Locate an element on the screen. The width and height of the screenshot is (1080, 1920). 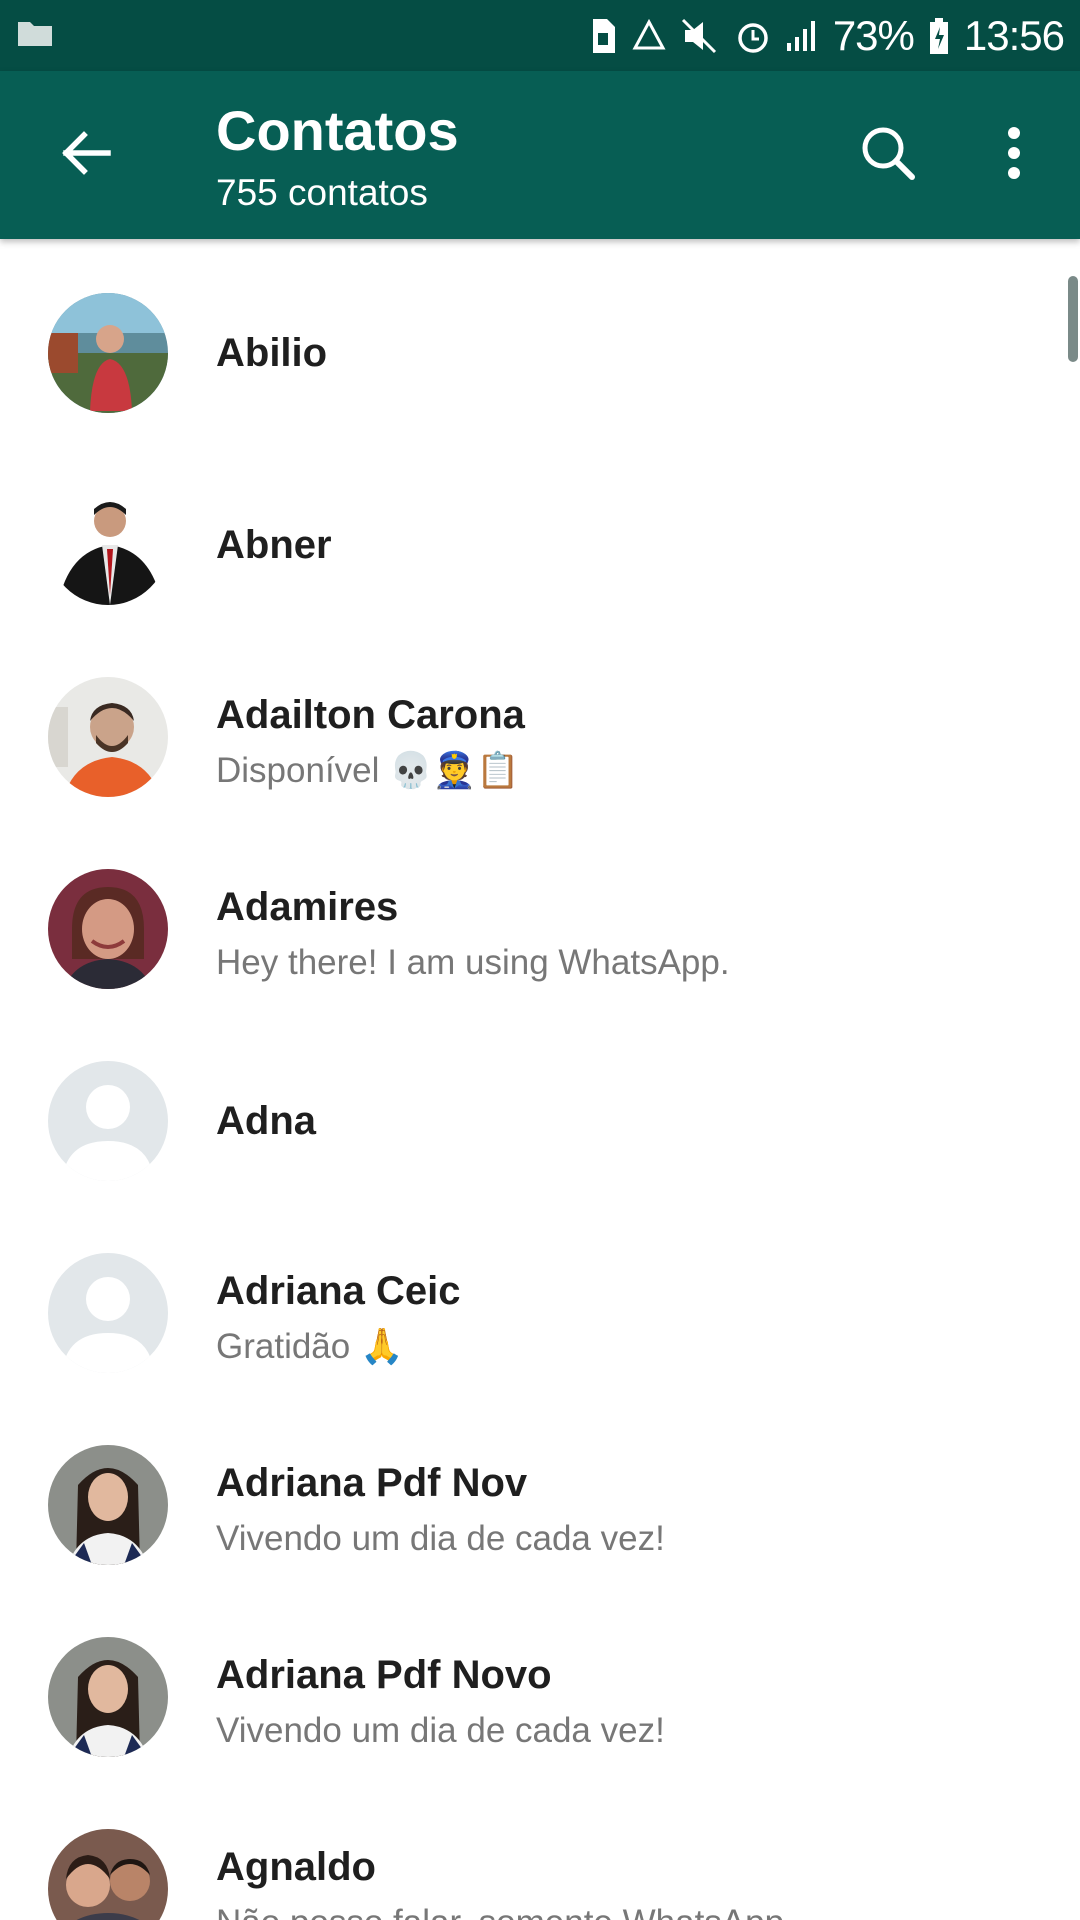
contact-count: 755 contatos is located at coordinates (322, 192).